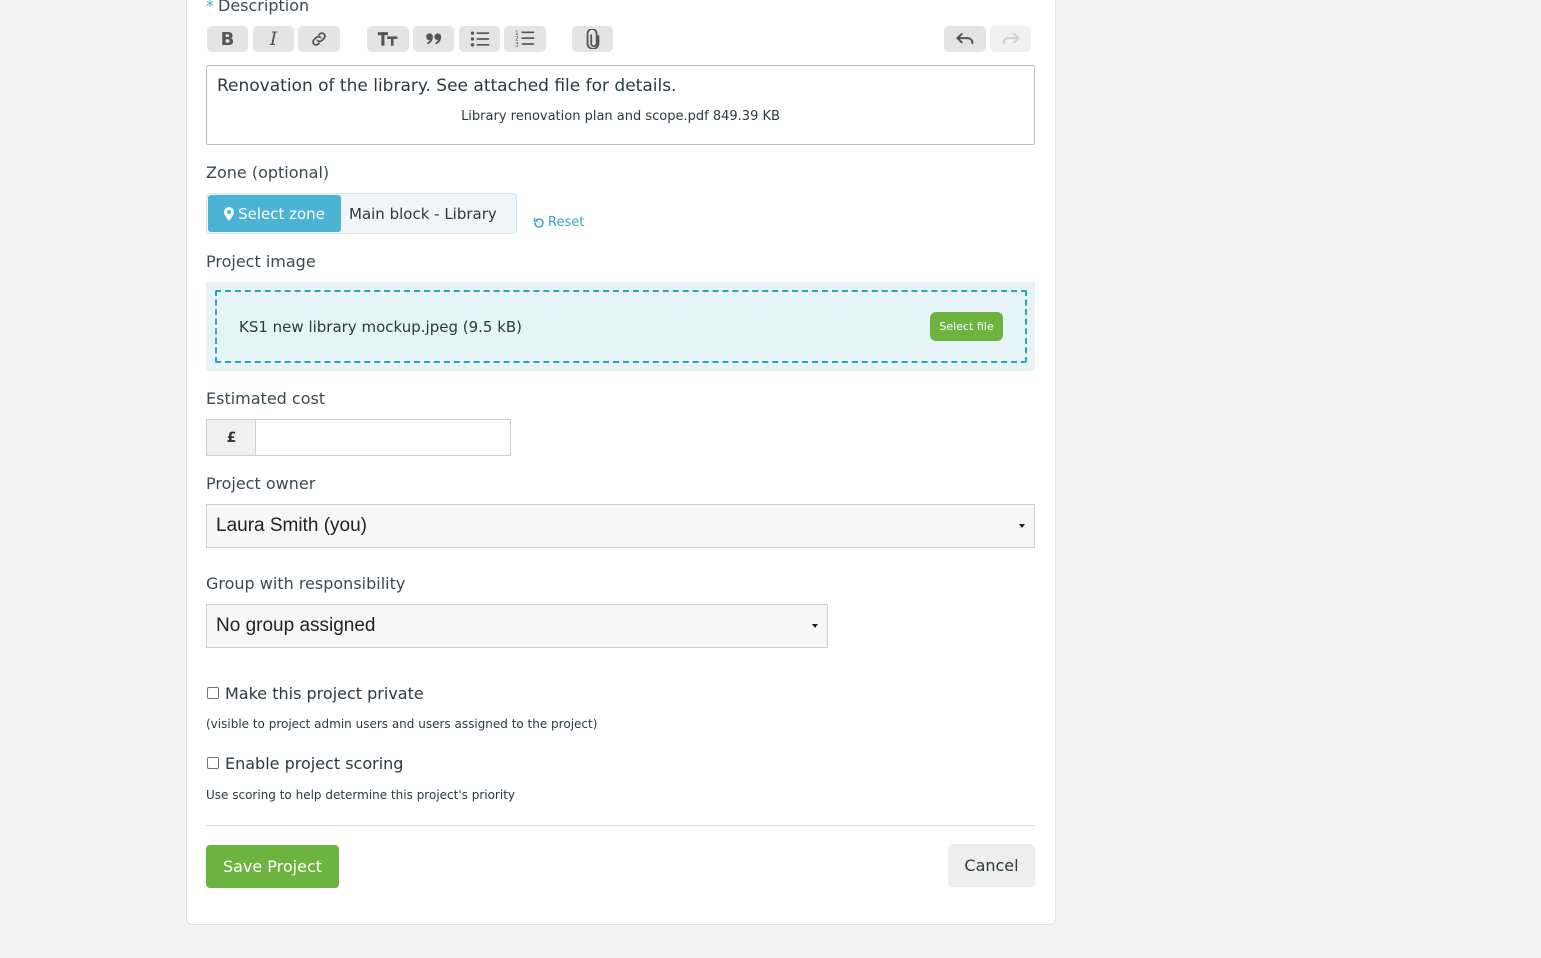  Describe the element at coordinates (274, 213) in the screenshot. I see `select-zone-button: Select zone` at that location.